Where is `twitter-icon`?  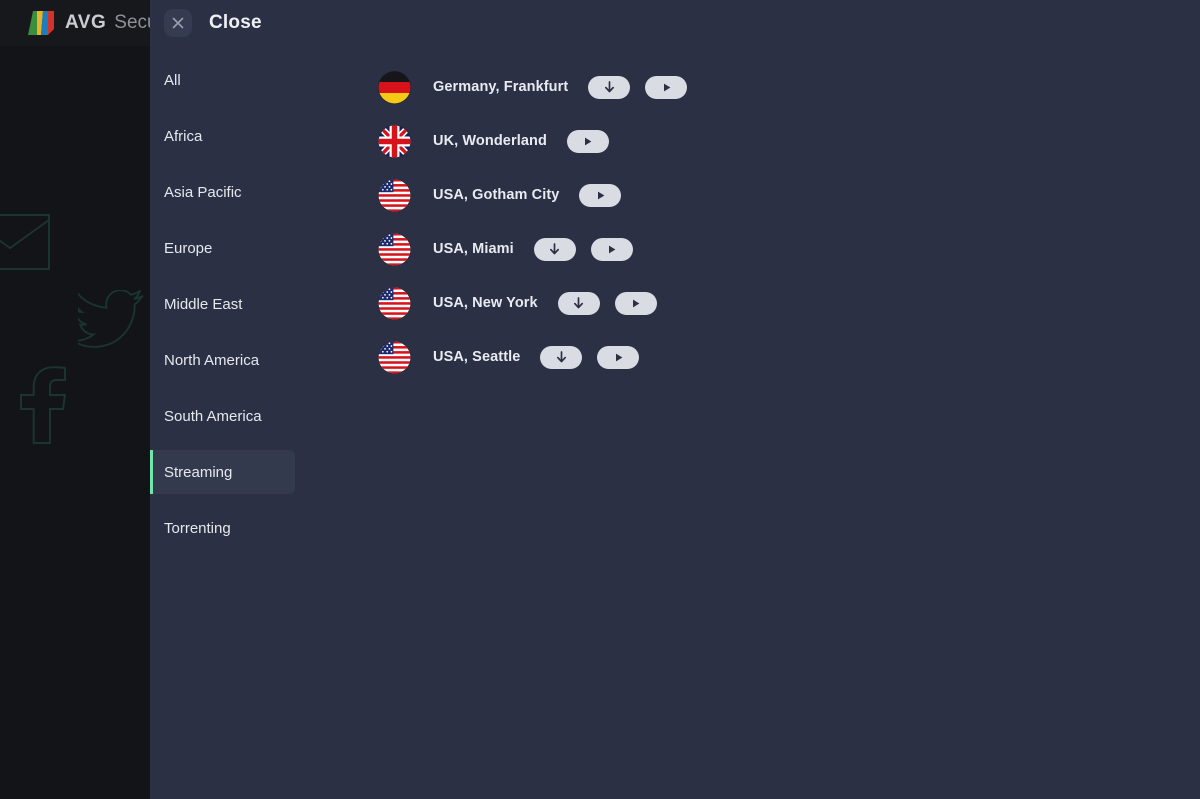 twitter-icon is located at coordinates (112, 319).